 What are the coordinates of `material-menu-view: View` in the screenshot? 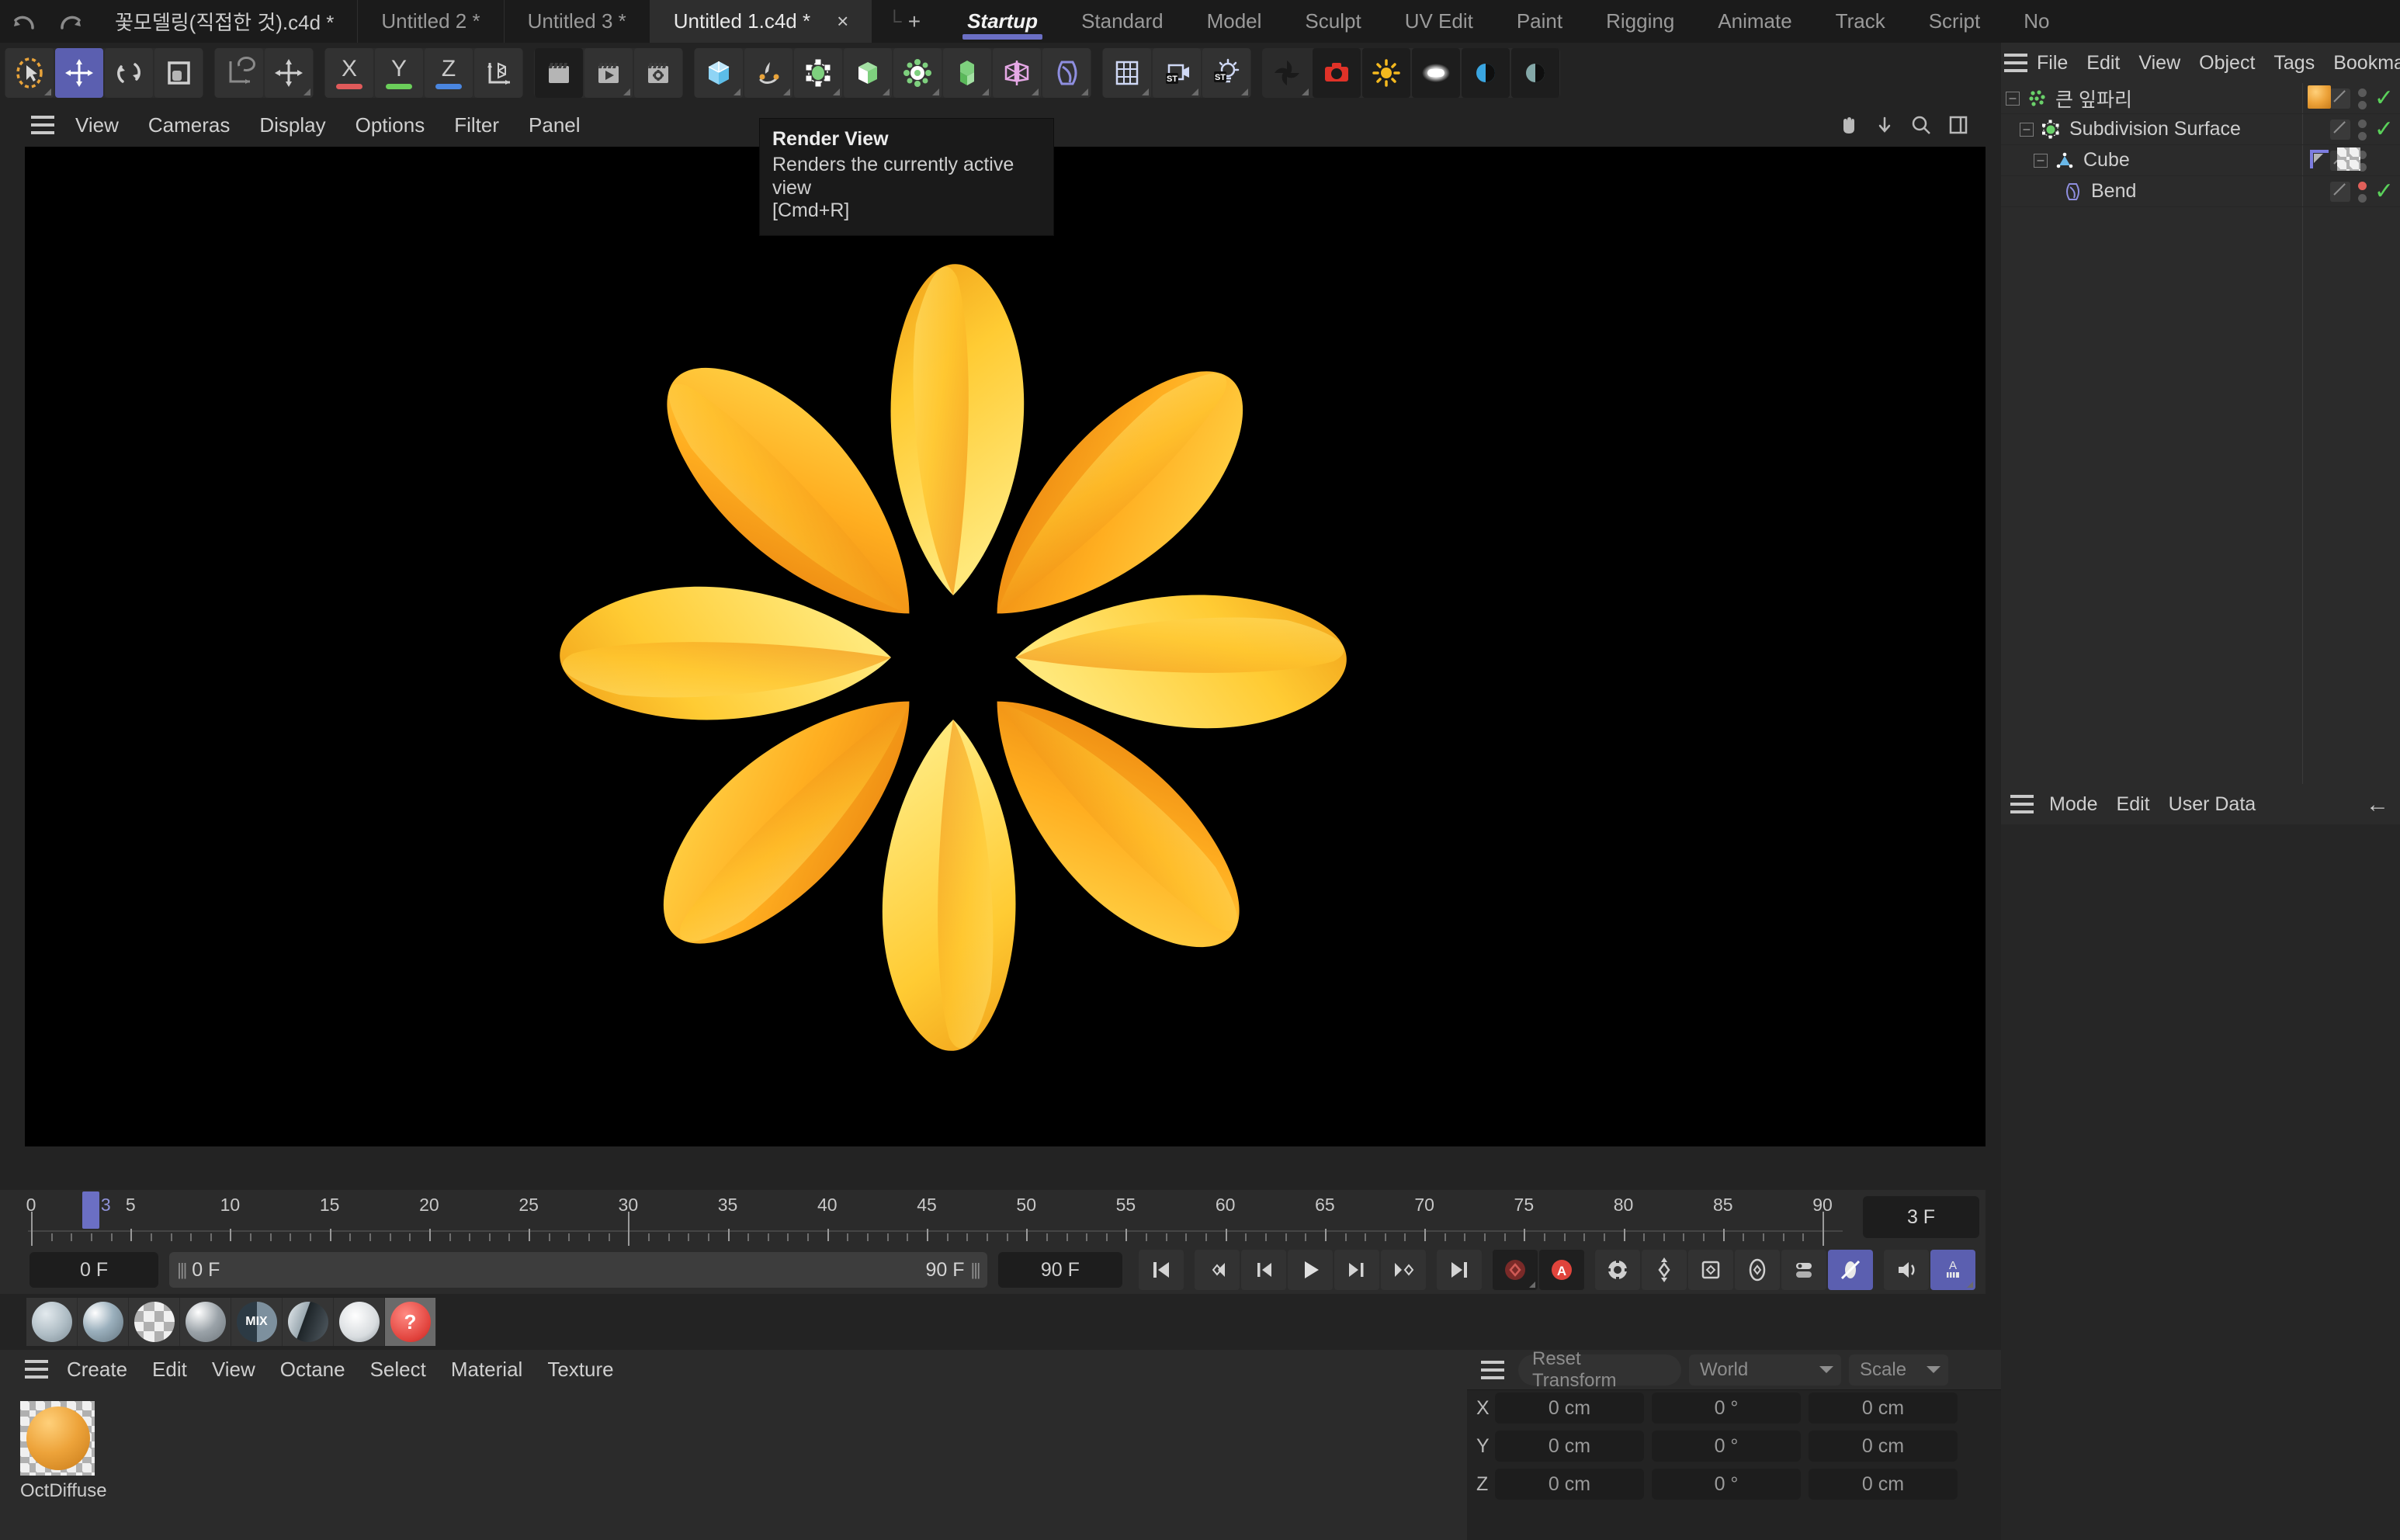 It's located at (233, 1370).